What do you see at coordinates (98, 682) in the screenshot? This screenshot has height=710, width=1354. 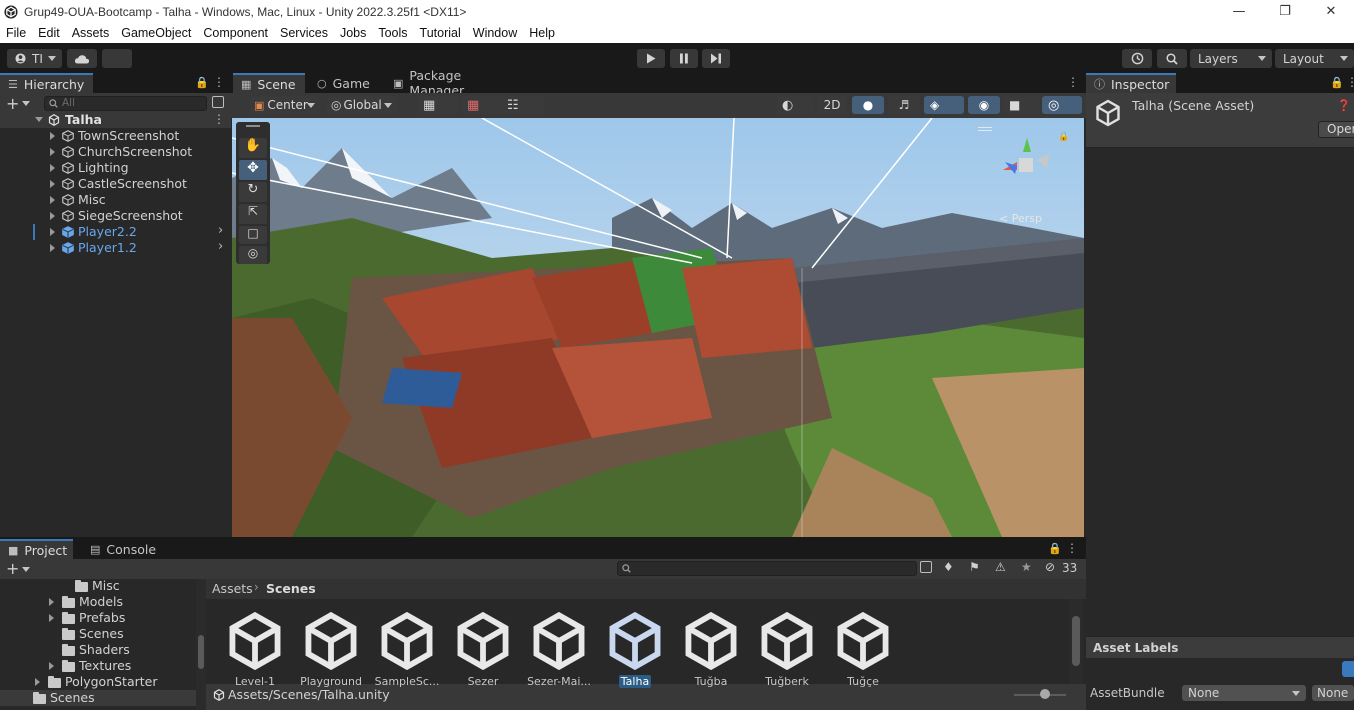 I see `folder-tree-item: PolygonStarter` at bounding box center [98, 682].